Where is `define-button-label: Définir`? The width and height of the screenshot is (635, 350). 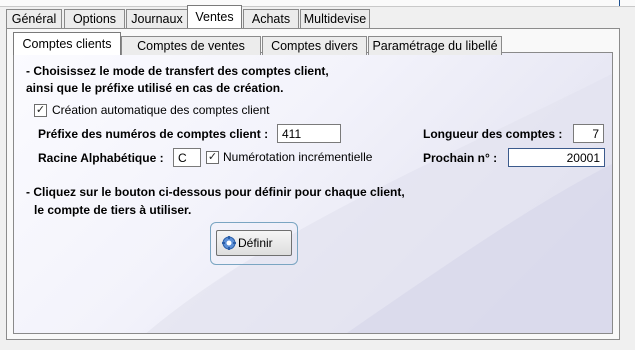 define-button-label: Définir is located at coordinates (255, 243).